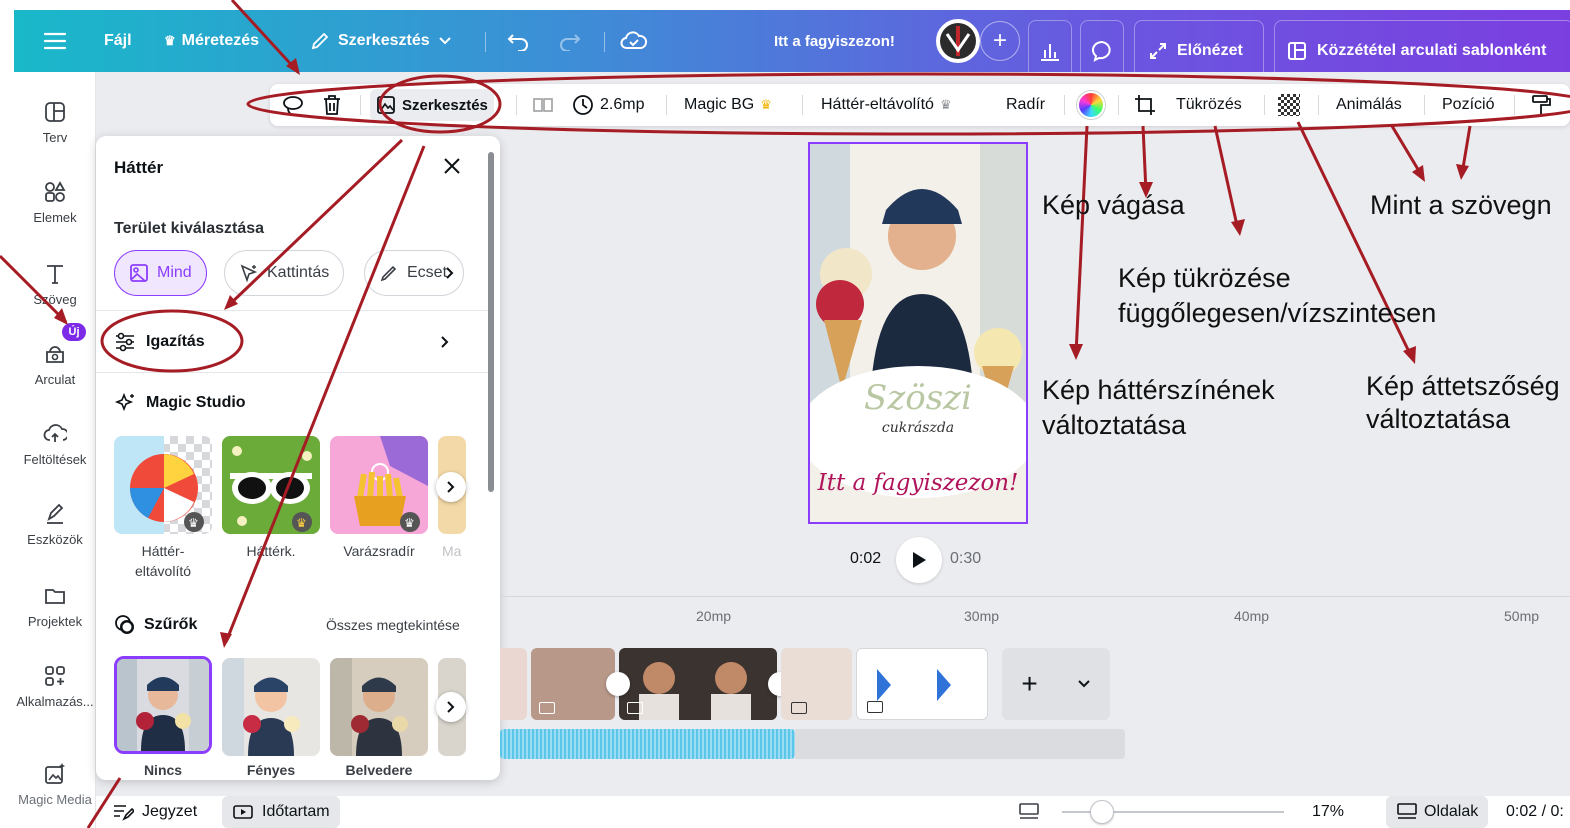 This screenshot has width=1570, height=828. I want to click on duration-button: 2.6mp, so click(608, 105).